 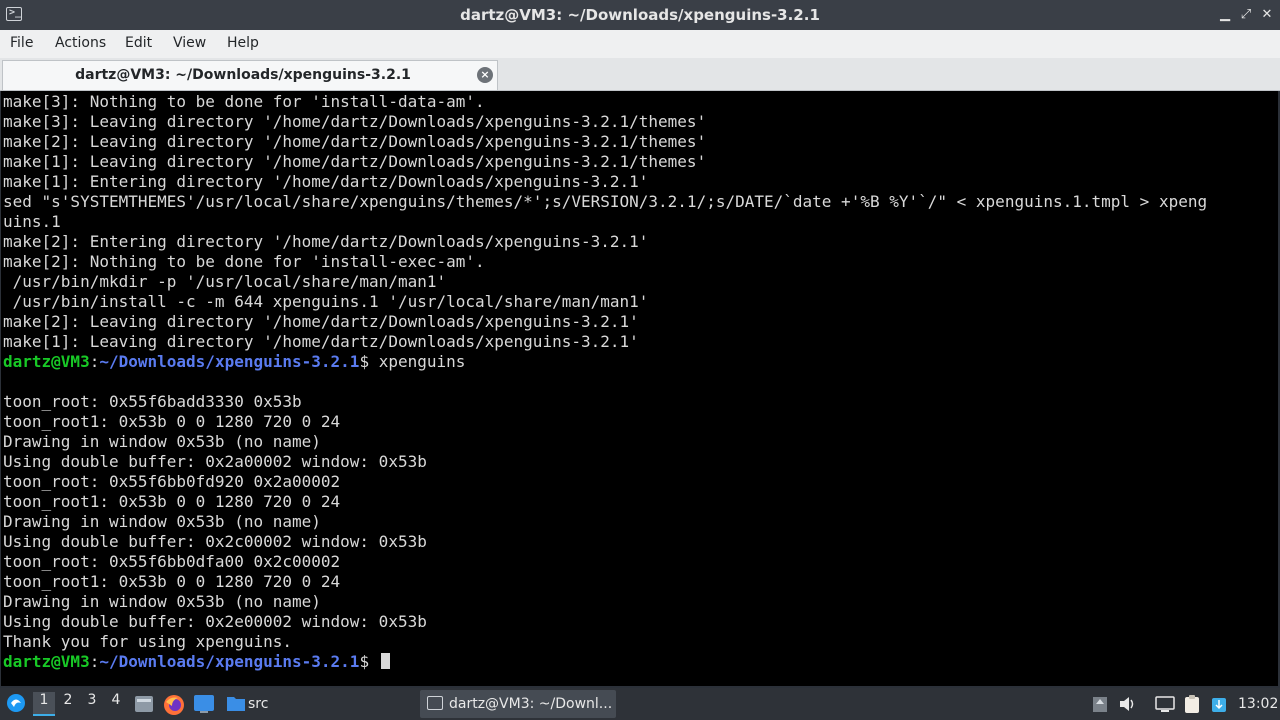 I want to click on folder-icon, so click(x=236, y=705).